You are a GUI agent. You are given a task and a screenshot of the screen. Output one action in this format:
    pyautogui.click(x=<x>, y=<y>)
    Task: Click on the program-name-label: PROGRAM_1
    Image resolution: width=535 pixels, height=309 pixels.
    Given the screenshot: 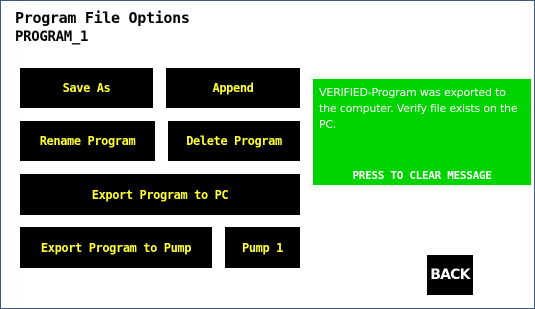 What is the action you would take?
    pyautogui.click(x=52, y=37)
    